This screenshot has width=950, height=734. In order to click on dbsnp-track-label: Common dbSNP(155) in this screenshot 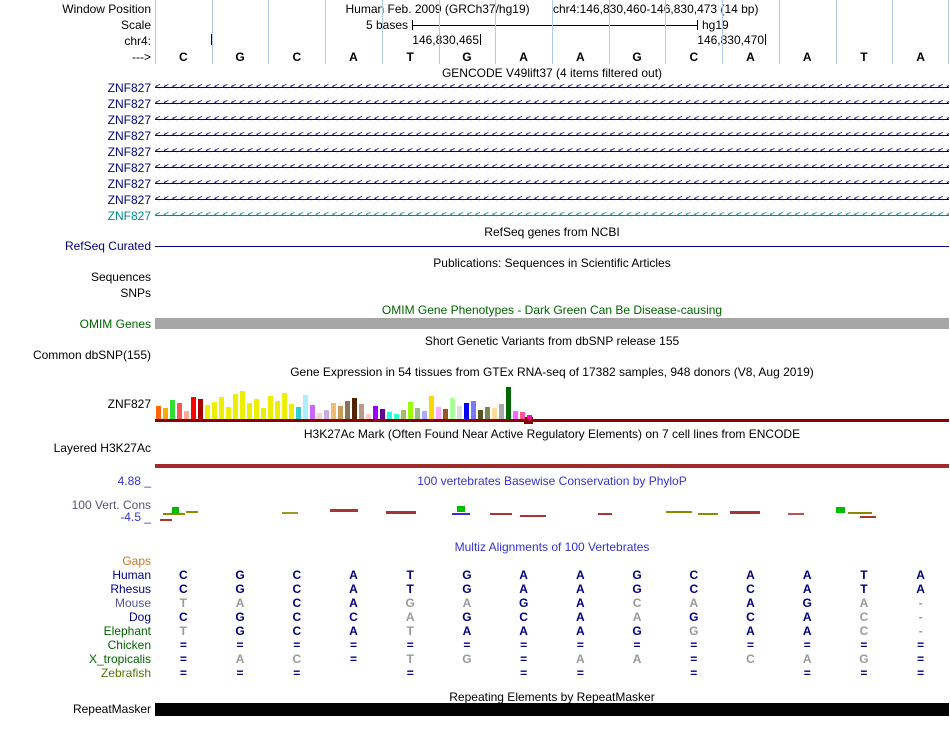, I will do `click(75, 355)`.